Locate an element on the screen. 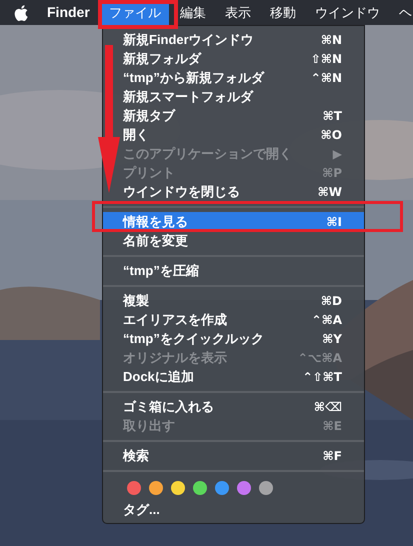 The image size is (413, 546). menu-item-label: “tmp”を圧縮 is located at coordinates (161, 271).